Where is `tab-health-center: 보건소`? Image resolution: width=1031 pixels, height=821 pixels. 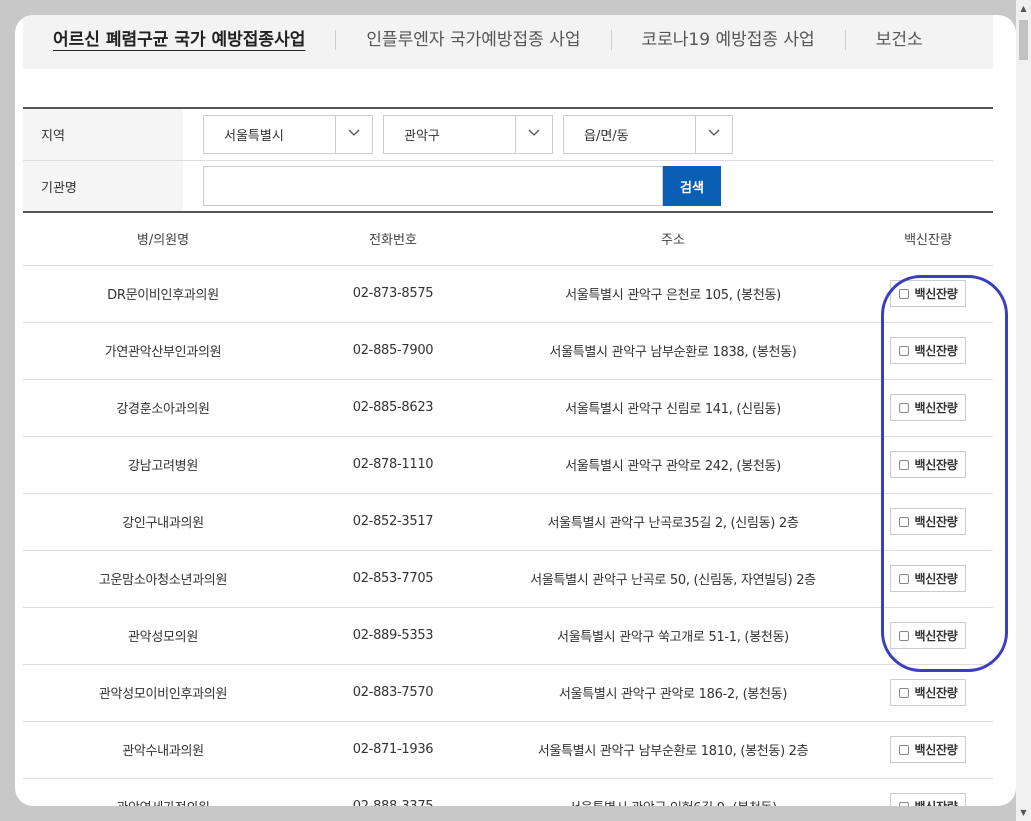 tab-health-center: 보건소 is located at coordinates (898, 40).